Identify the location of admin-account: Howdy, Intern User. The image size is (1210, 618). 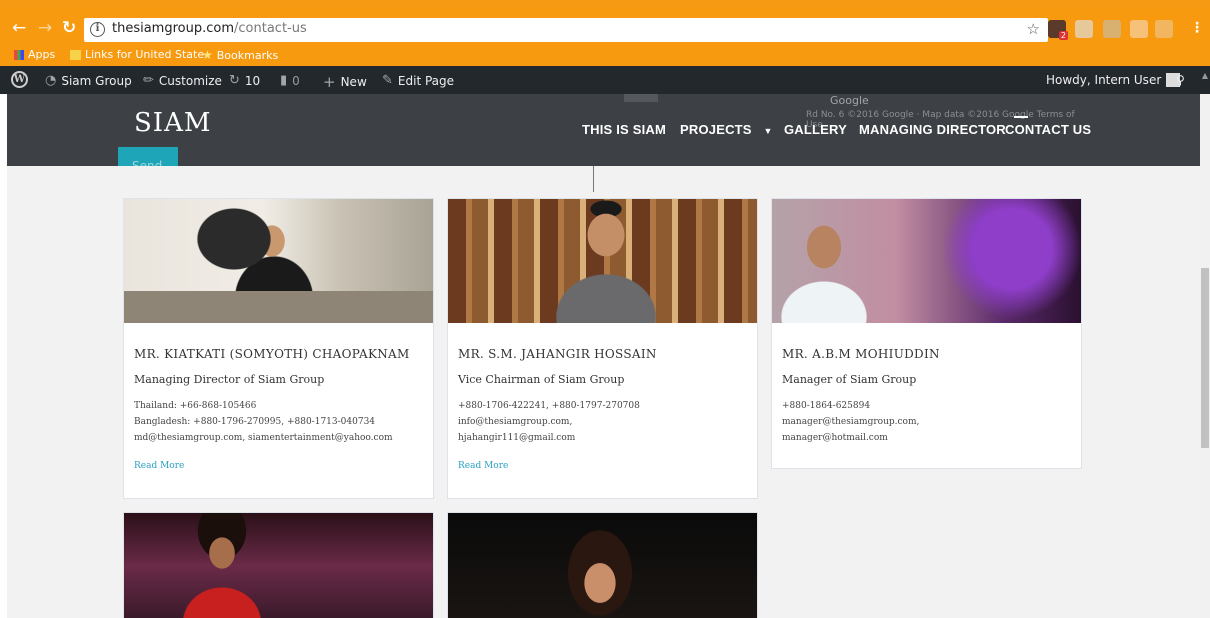
(1113, 80).